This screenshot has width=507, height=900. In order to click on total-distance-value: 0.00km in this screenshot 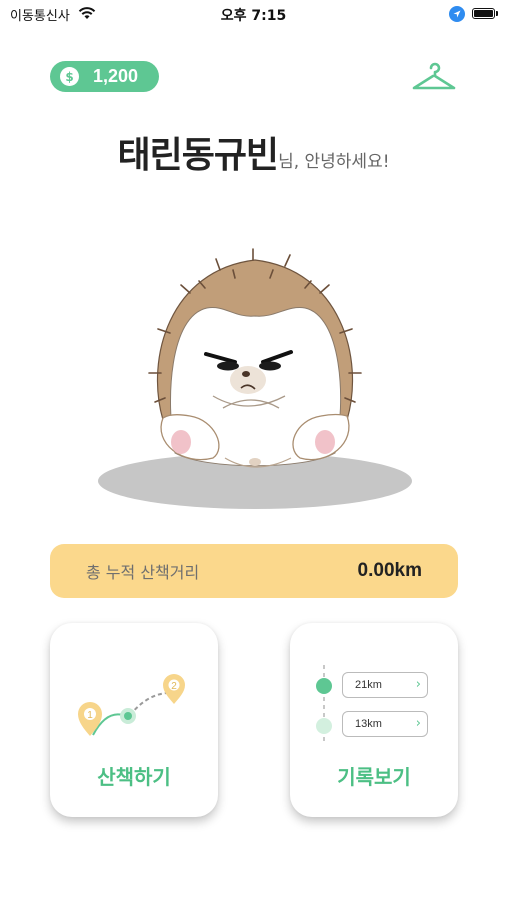, I will do `click(389, 570)`.